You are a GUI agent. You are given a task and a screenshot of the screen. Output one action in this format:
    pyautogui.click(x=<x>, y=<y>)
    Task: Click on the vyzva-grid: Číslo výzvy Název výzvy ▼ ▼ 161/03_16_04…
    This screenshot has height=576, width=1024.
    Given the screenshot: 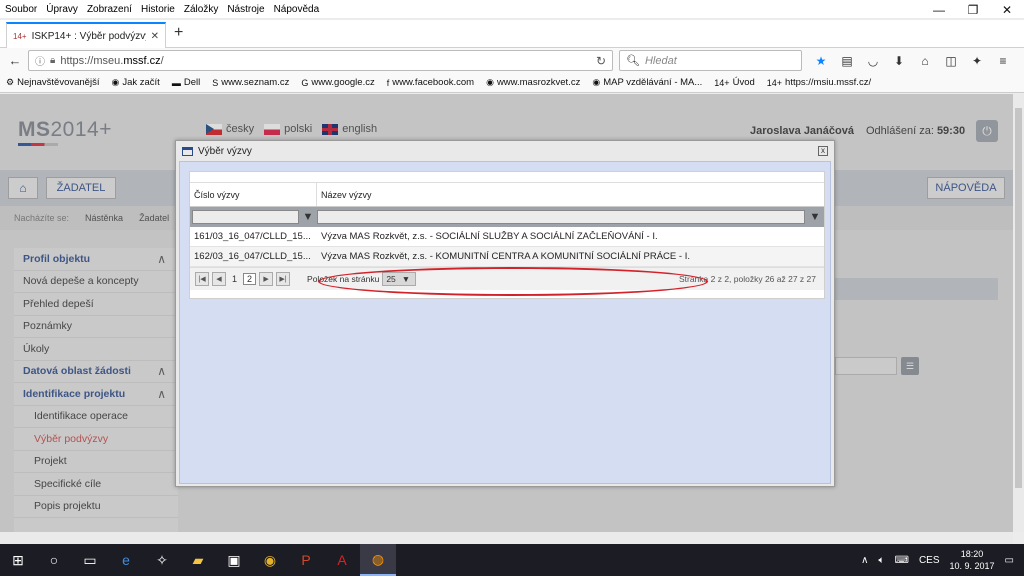 What is the action you would take?
    pyautogui.click(x=507, y=235)
    